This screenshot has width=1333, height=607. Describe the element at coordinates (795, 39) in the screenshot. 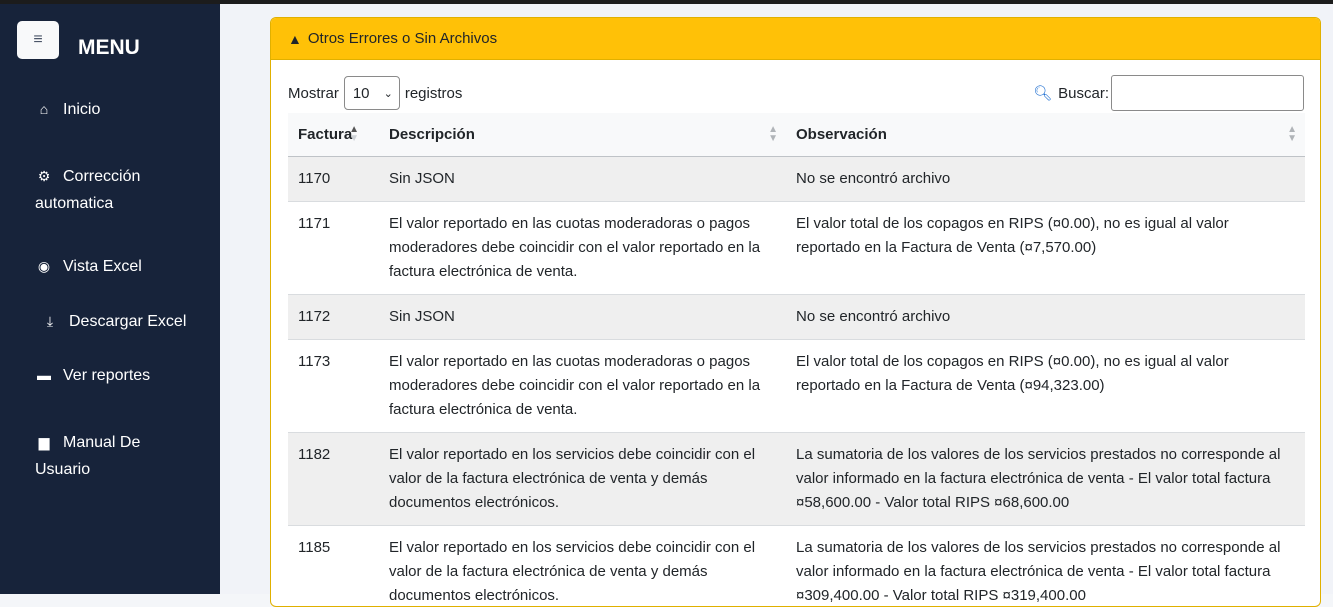

I see `card-header: ▲ Otros Errores o Sin Archivos` at that location.